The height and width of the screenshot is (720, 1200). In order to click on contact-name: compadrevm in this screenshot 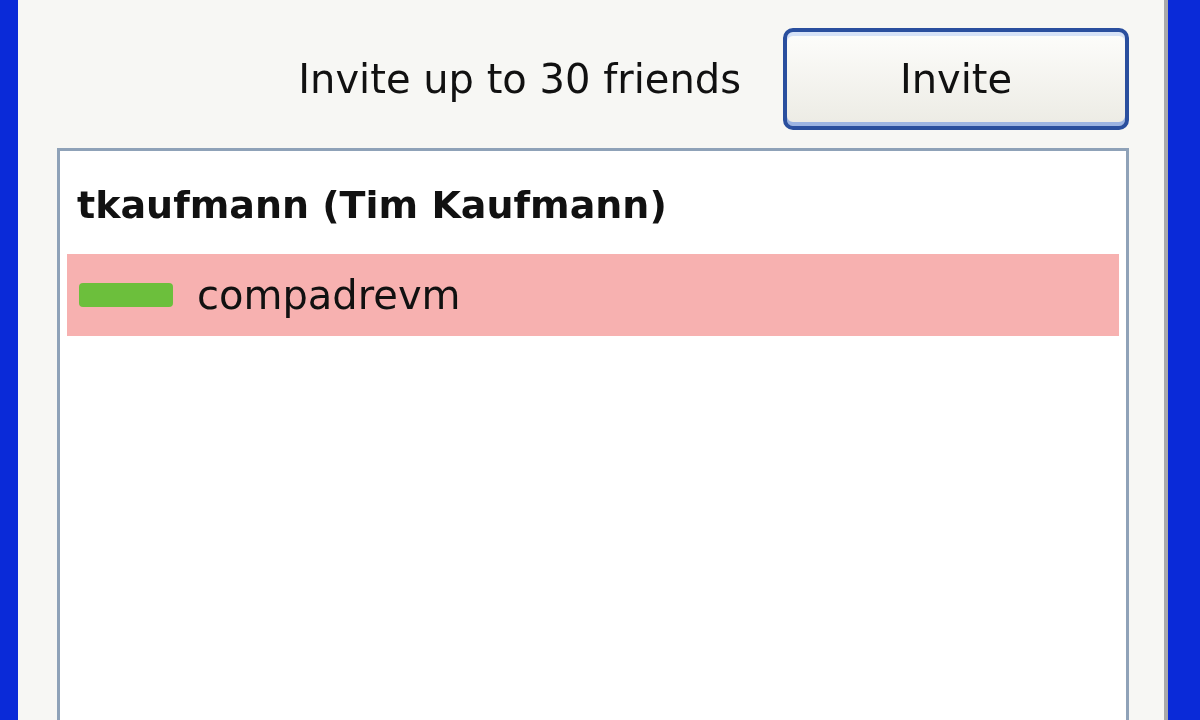, I will do `click(329, 295)`.